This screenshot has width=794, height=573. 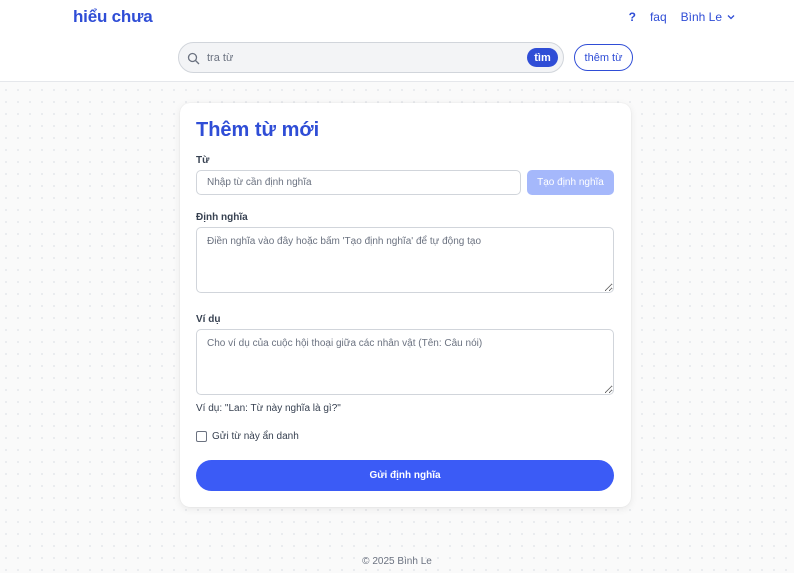 What do you see at coordinates (222, 217) in the screenshot?
I see `definition-label: Định nghĩa` at bounding box center [222, 217].